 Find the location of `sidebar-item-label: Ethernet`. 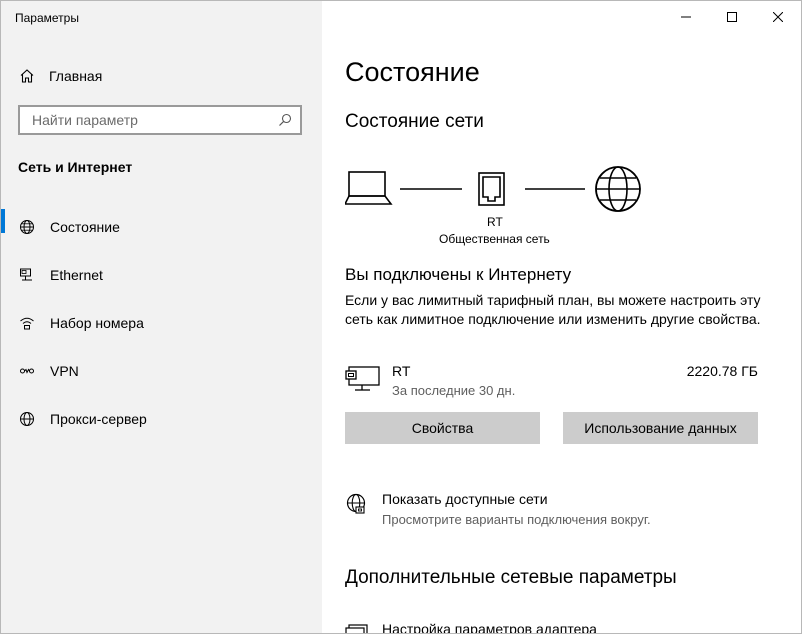

sidebar-item-label: Ethernet is located at coordinates (76, 275).